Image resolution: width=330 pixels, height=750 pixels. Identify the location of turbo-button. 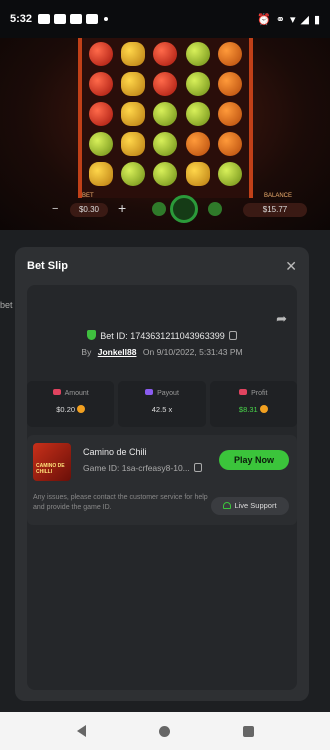
(215, 209).